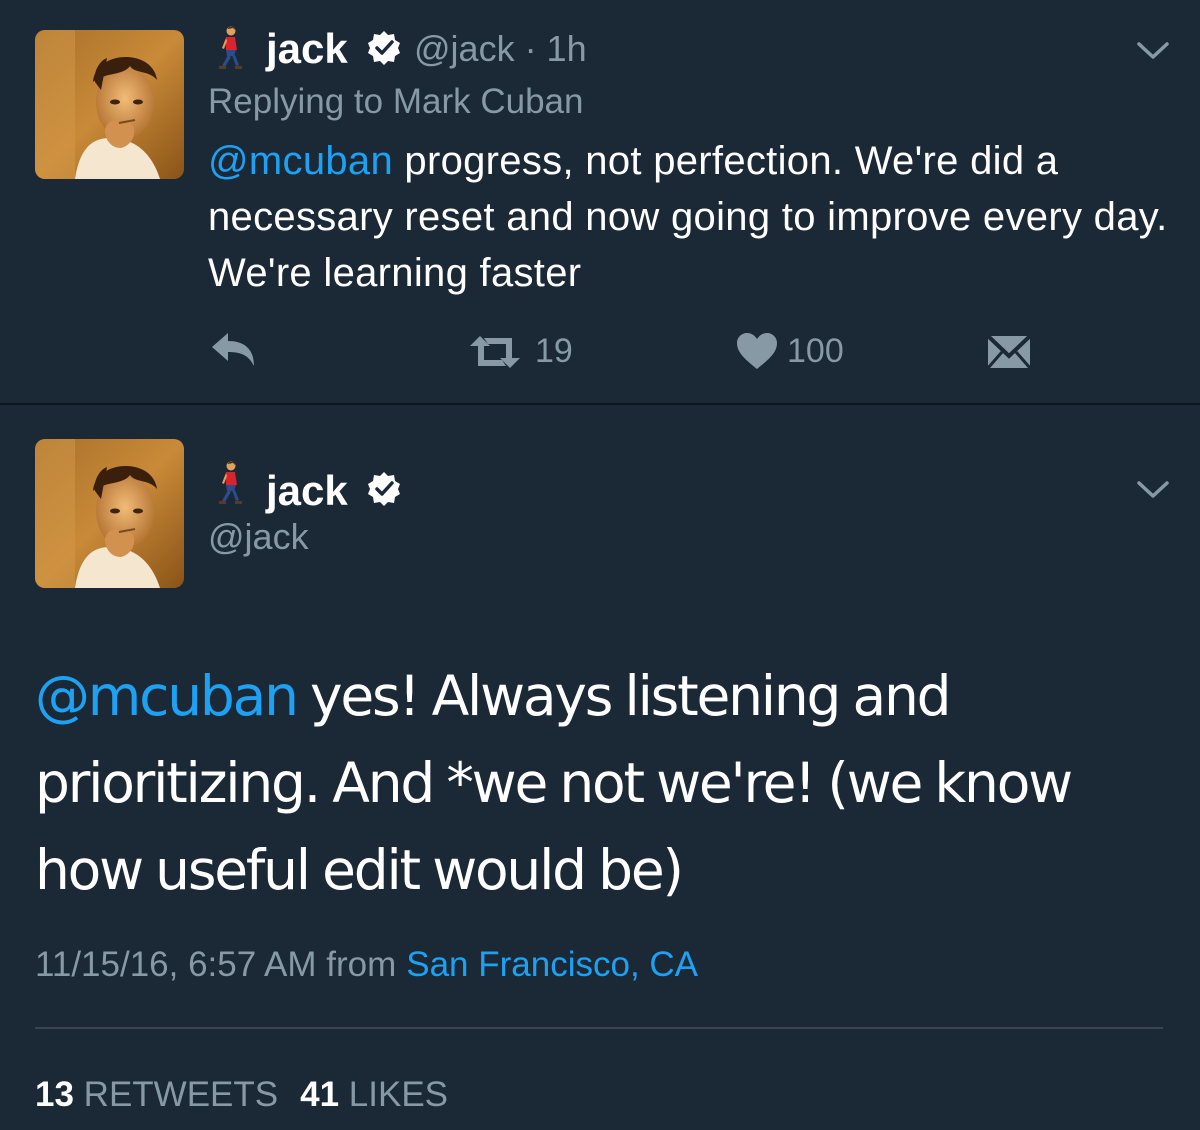 The width and height of the screenshot is (1200, 1130). What do you see at coordinates (757, 351) in the screenshot?
I see `heart-icon` at bounding box center [757, 351].